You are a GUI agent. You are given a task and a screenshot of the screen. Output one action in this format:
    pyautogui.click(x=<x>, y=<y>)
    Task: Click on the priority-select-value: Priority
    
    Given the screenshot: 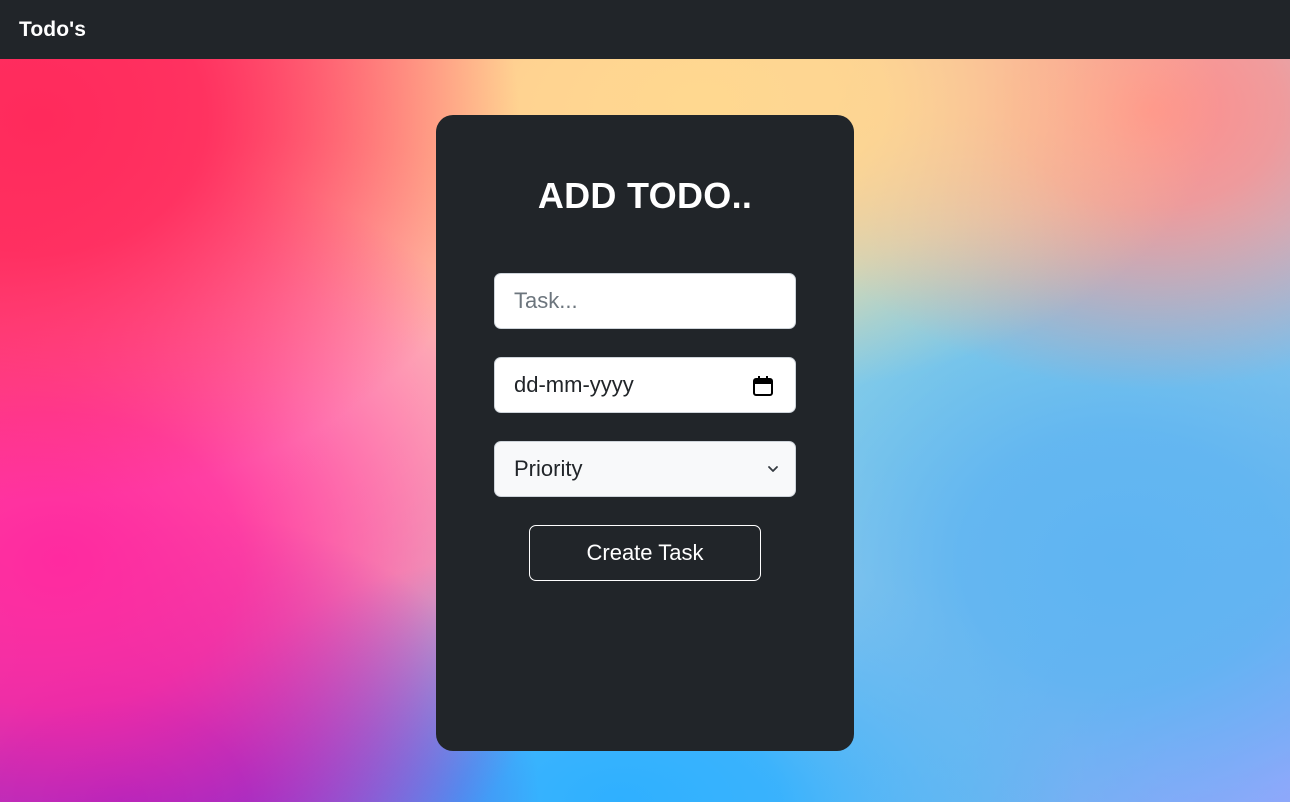 What is the action you would take?
    pyautogui.click(x=548, y=468)
    